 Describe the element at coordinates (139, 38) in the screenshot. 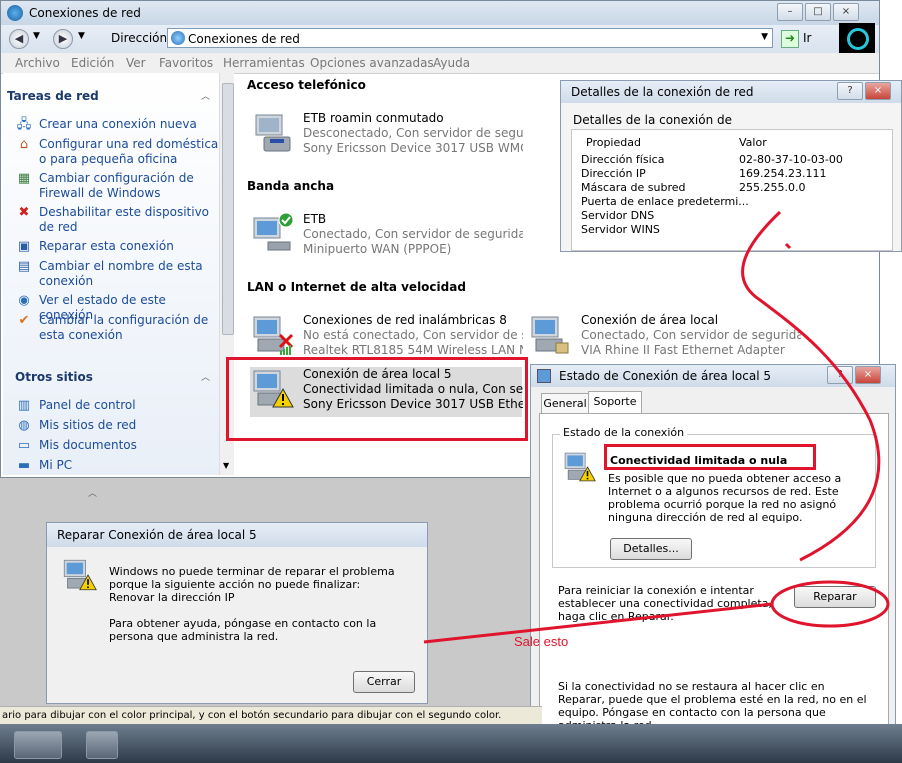

I see `address-label: Dirección` at that location.